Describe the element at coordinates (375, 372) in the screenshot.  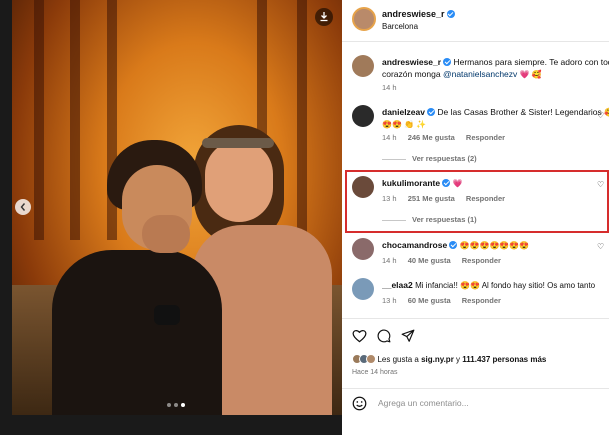
I see `post-timestamp: Hace 14 horas` at that location.